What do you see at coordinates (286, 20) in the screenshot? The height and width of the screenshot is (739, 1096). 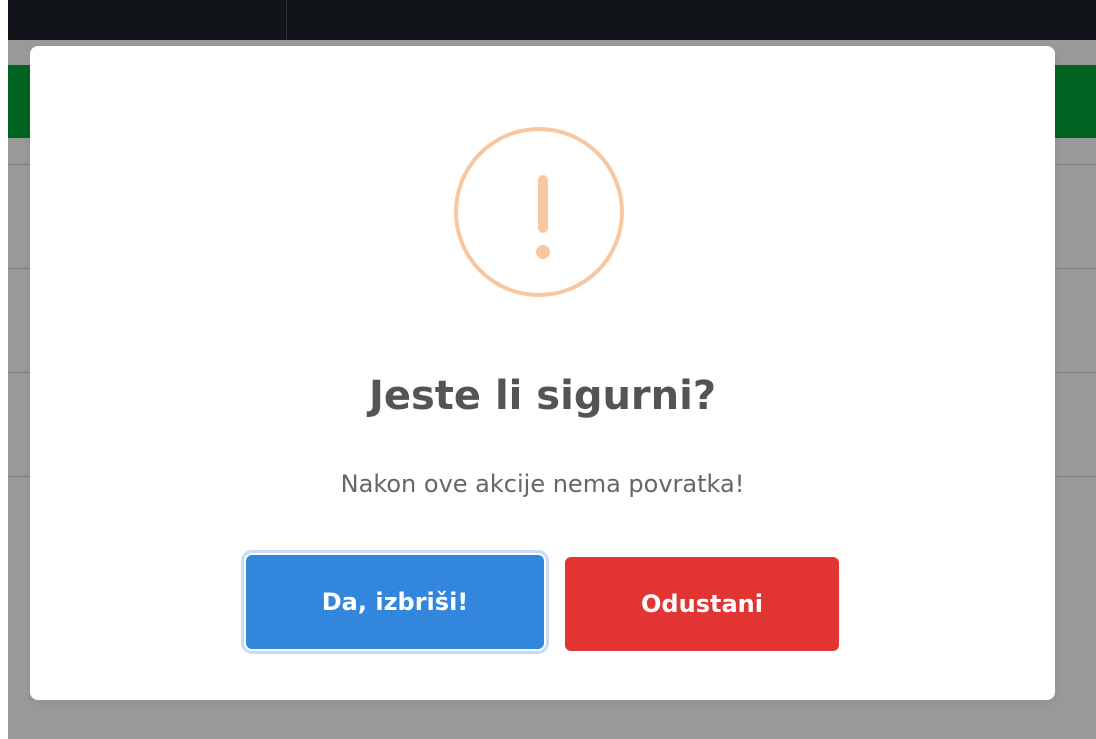 I see `top-bar-divider` at bounding box center [286, 20].